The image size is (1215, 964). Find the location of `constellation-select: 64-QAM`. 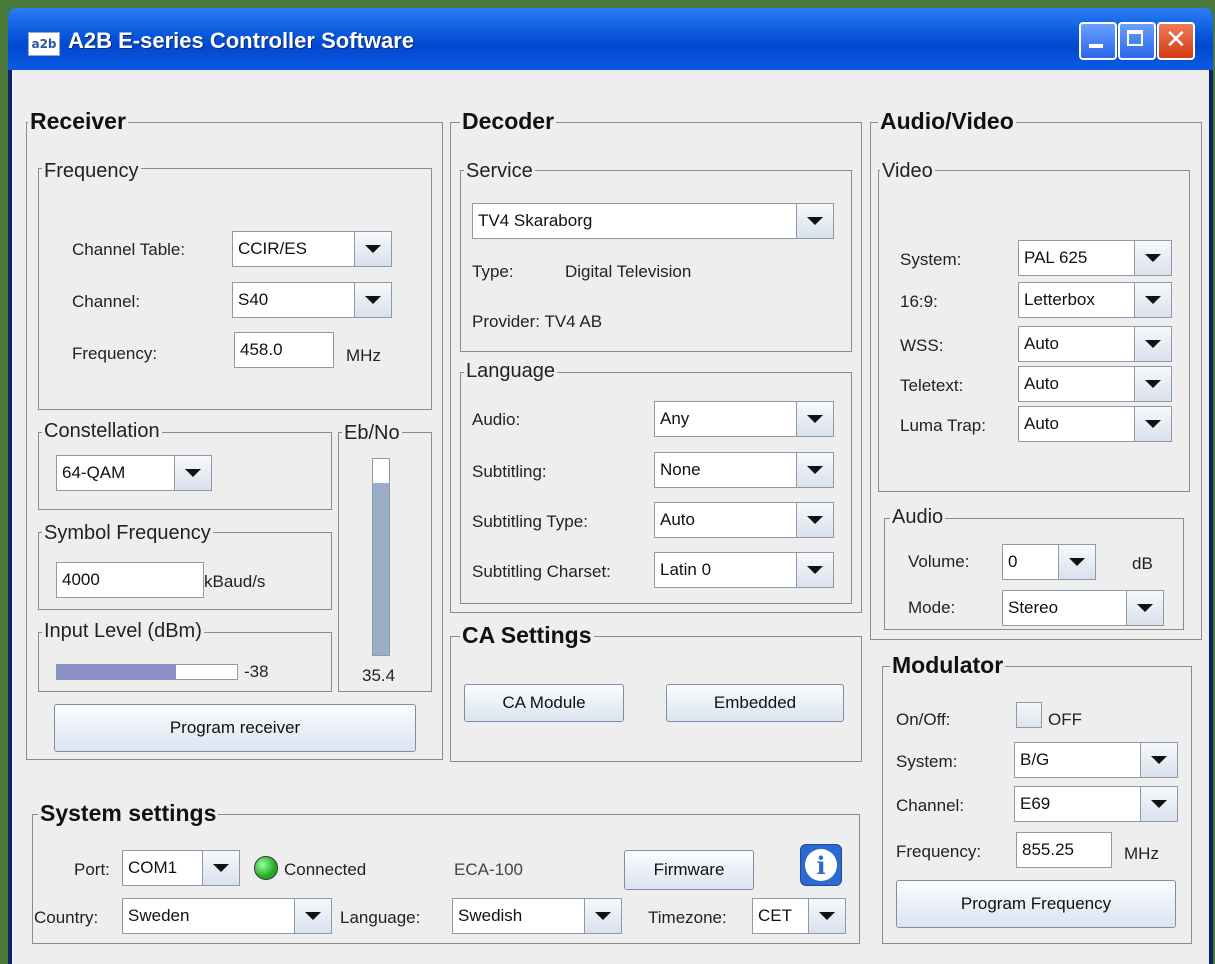

constellation-select: 64-QAM is located at coordinates (134, 473).